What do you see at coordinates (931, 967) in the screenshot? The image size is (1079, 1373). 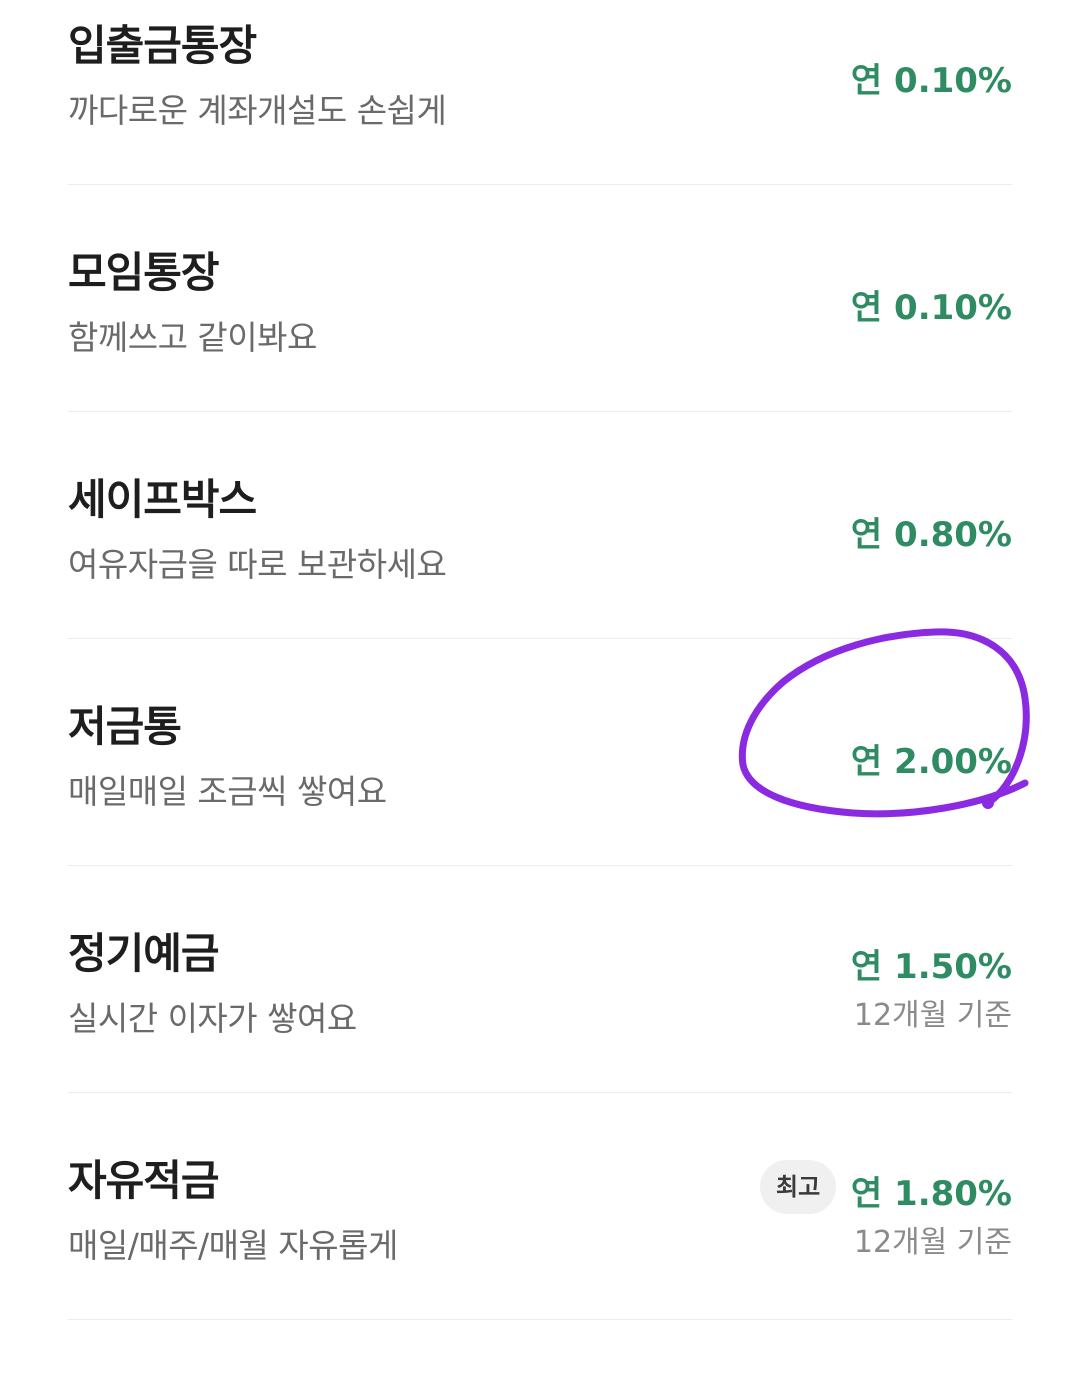 I see `interest-rate: 연 1.50%` at bounding box center [931, 967].